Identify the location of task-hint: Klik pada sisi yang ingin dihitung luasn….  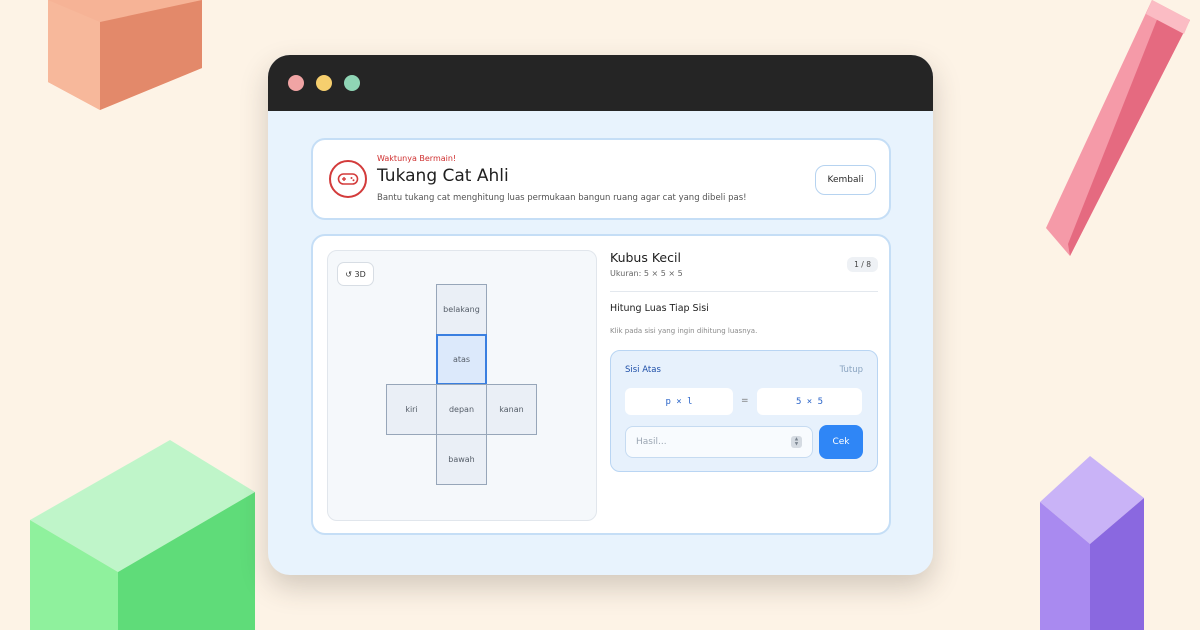
(684, 331).